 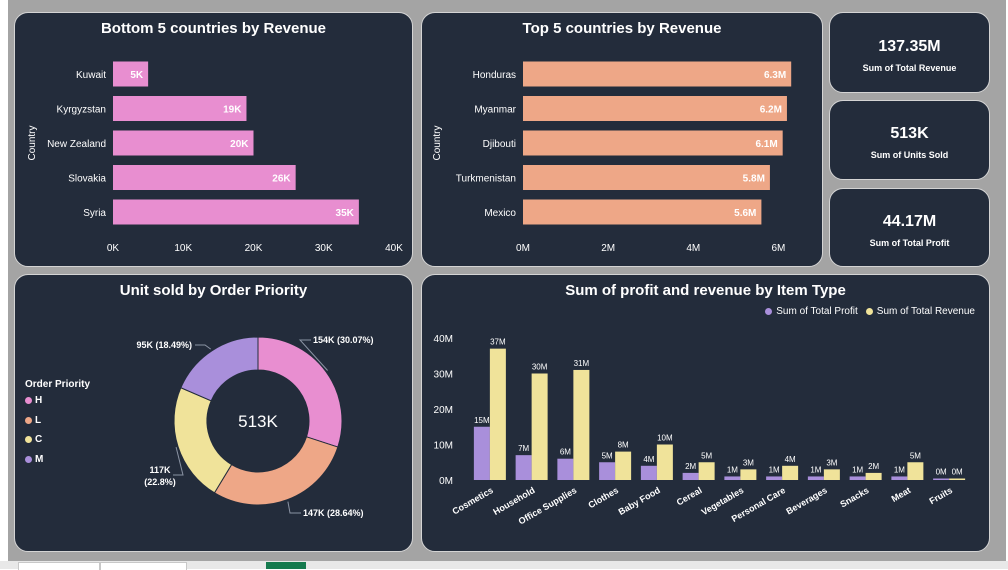 What do you see at coordinates (806, 500) in the screenshot?
I see `x-tick-label: Beverages` at bounding box center [806, 500].